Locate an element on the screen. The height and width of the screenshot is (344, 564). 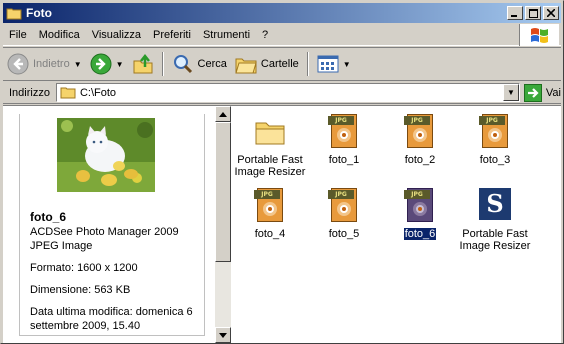
scroll-up-button is located at coordinates (223, 114).